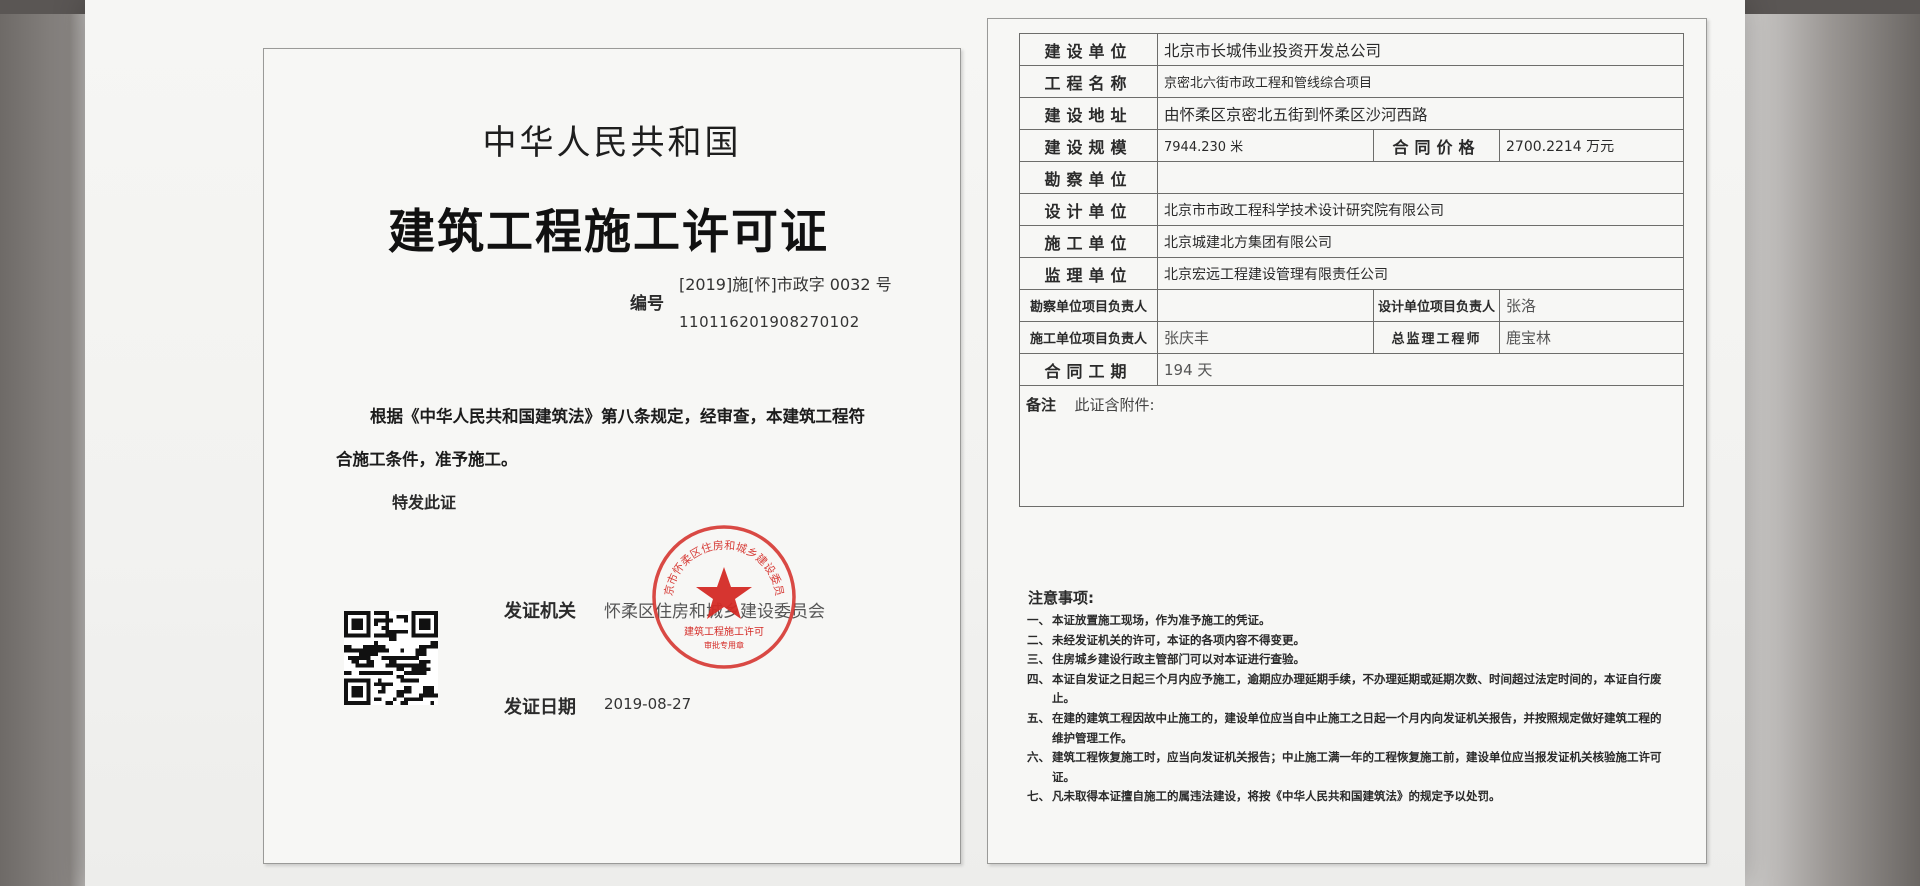 This screenshot has width=1920, height=886. Describe the element at coordinates (1591, 337) in the screenshot. I see `chief-supervisor-value: 鹿宝林` at that location.